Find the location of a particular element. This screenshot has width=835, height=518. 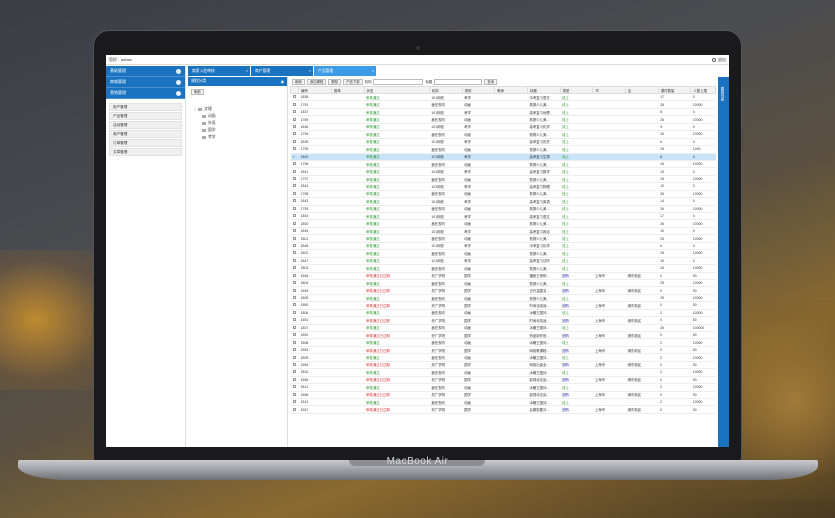

collapse-icon: ◉ is located at coordinates (282, 81).